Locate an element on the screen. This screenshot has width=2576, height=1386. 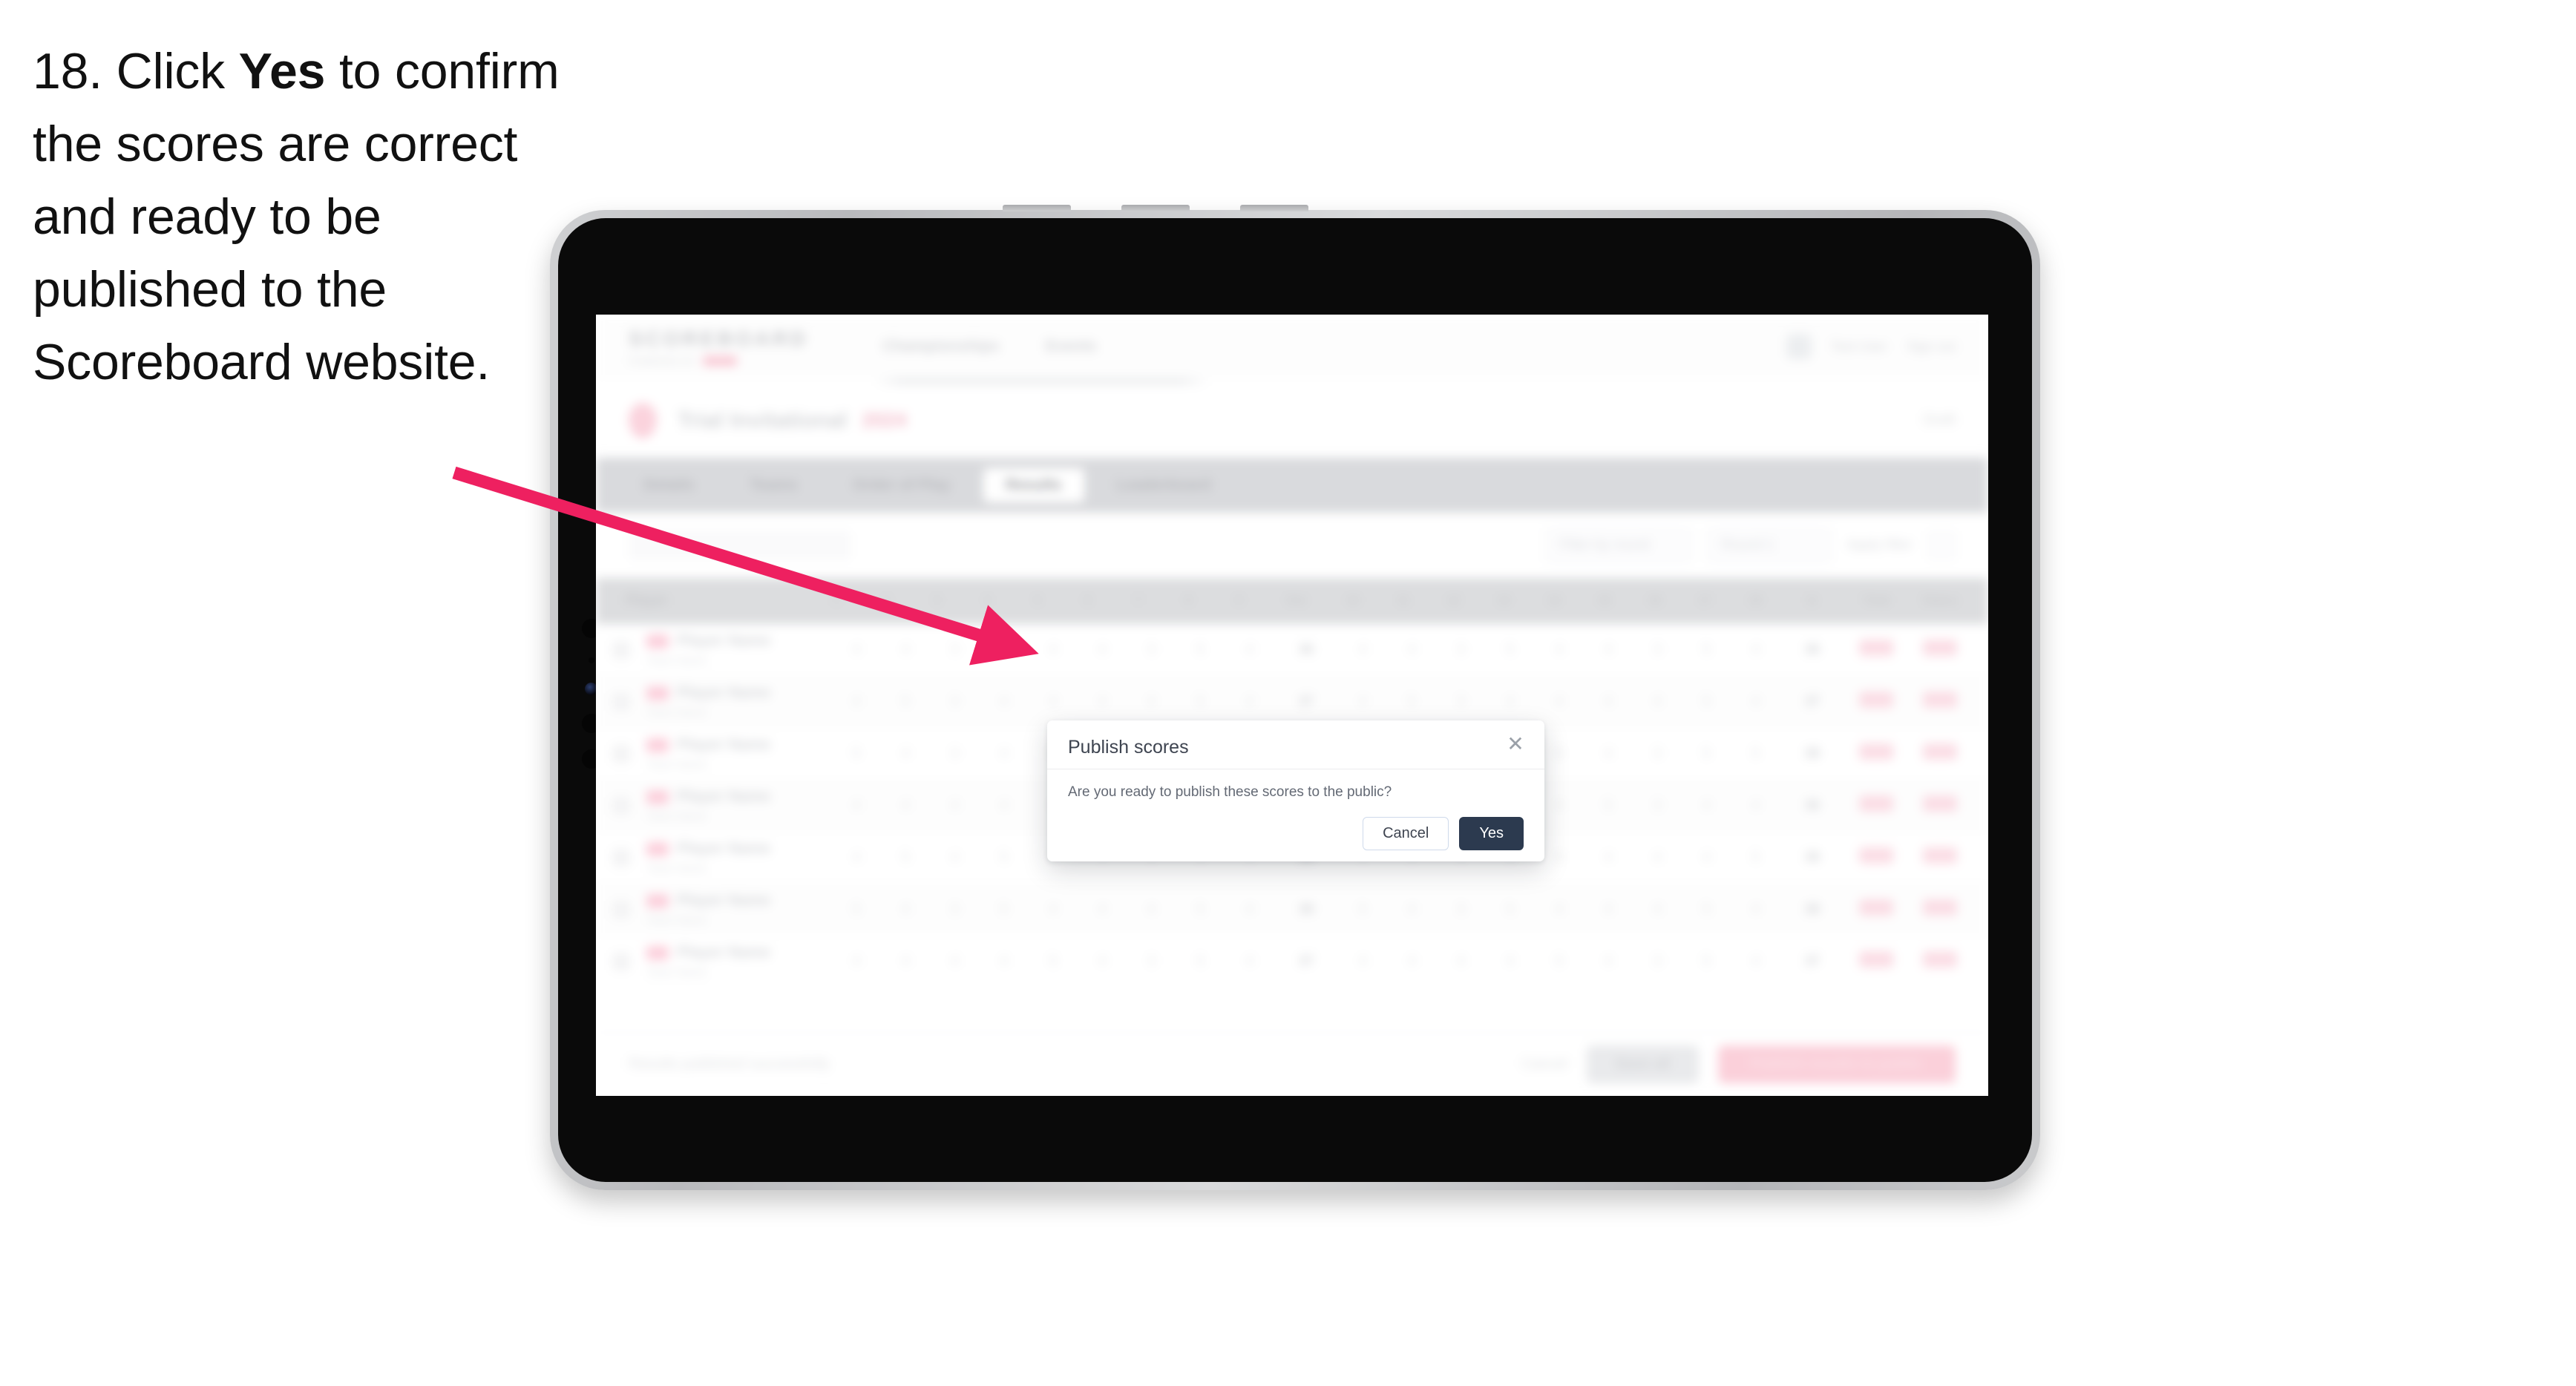
nav-item-championships: Championships is located at coordinates (941, 346).